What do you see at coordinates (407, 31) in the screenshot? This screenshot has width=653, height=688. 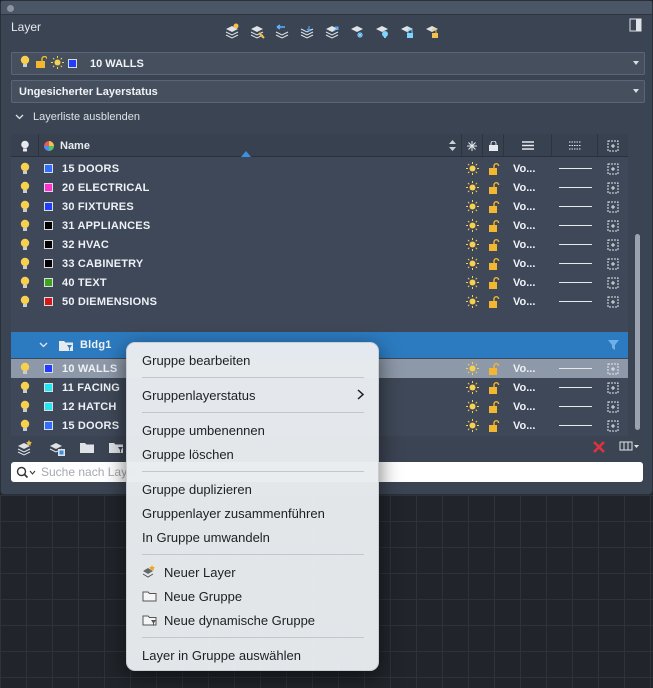 I see `lock-layer-icon` at bounding box center [407, 31].